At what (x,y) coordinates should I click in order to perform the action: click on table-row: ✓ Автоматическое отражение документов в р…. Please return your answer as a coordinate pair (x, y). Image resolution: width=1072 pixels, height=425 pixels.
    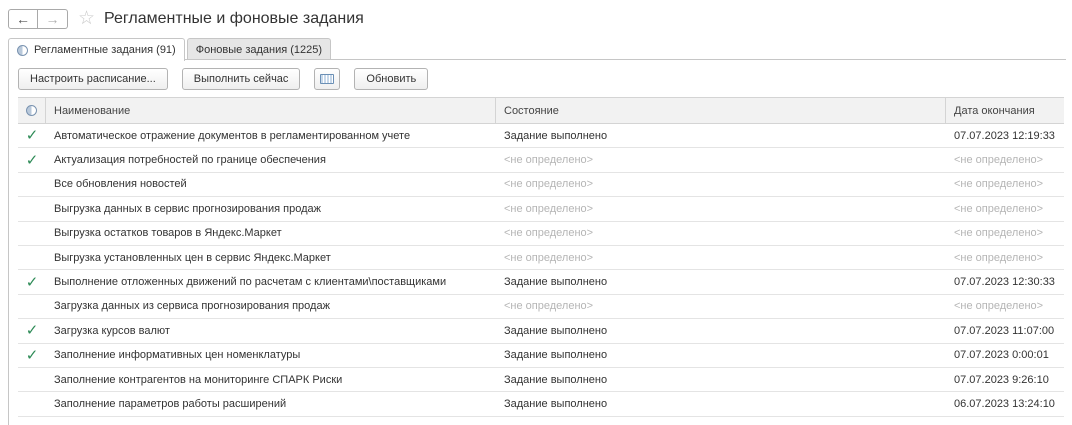
    Looking at the image, I should click on (541, 136).